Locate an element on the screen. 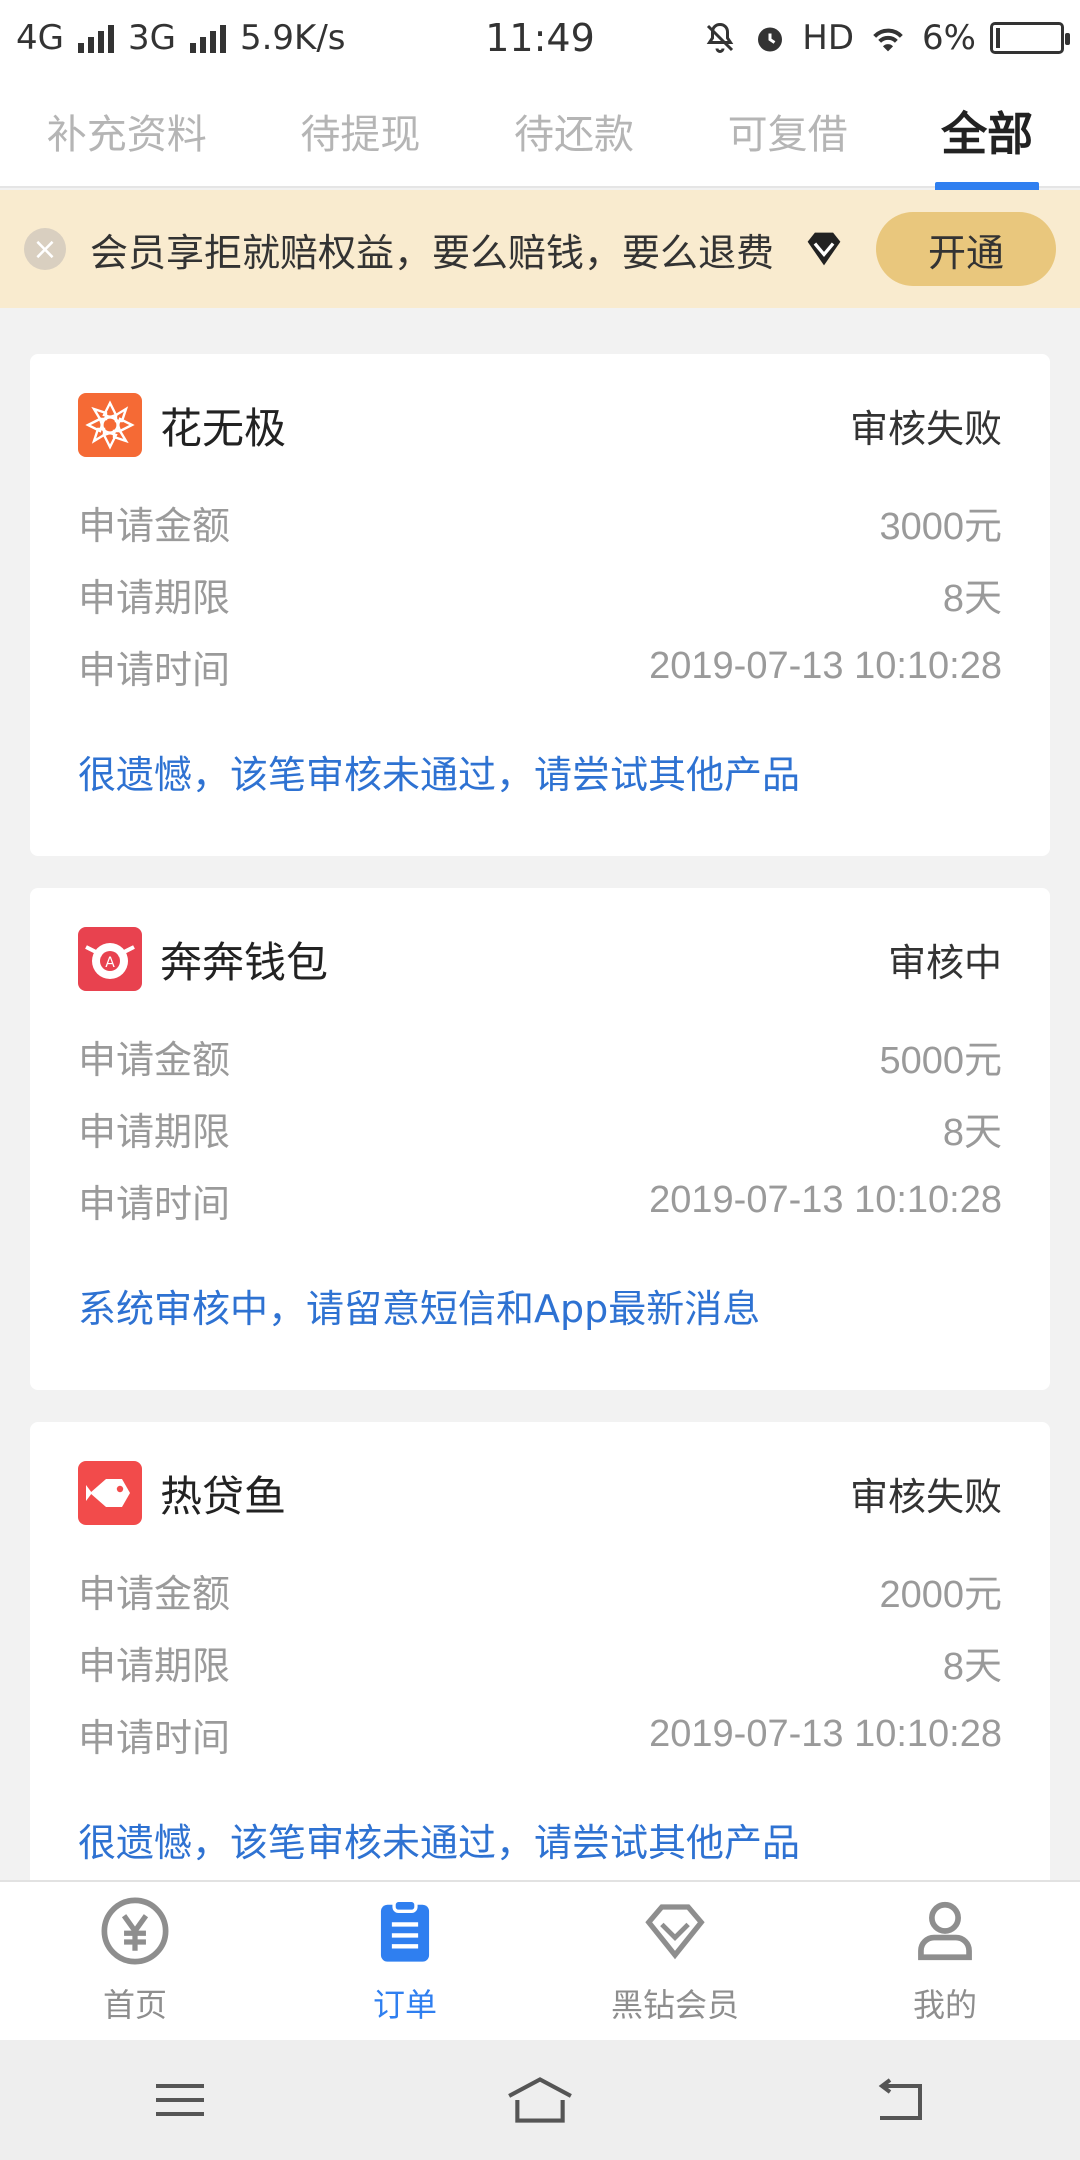  home-icon is located at coordinates (540, 2100).